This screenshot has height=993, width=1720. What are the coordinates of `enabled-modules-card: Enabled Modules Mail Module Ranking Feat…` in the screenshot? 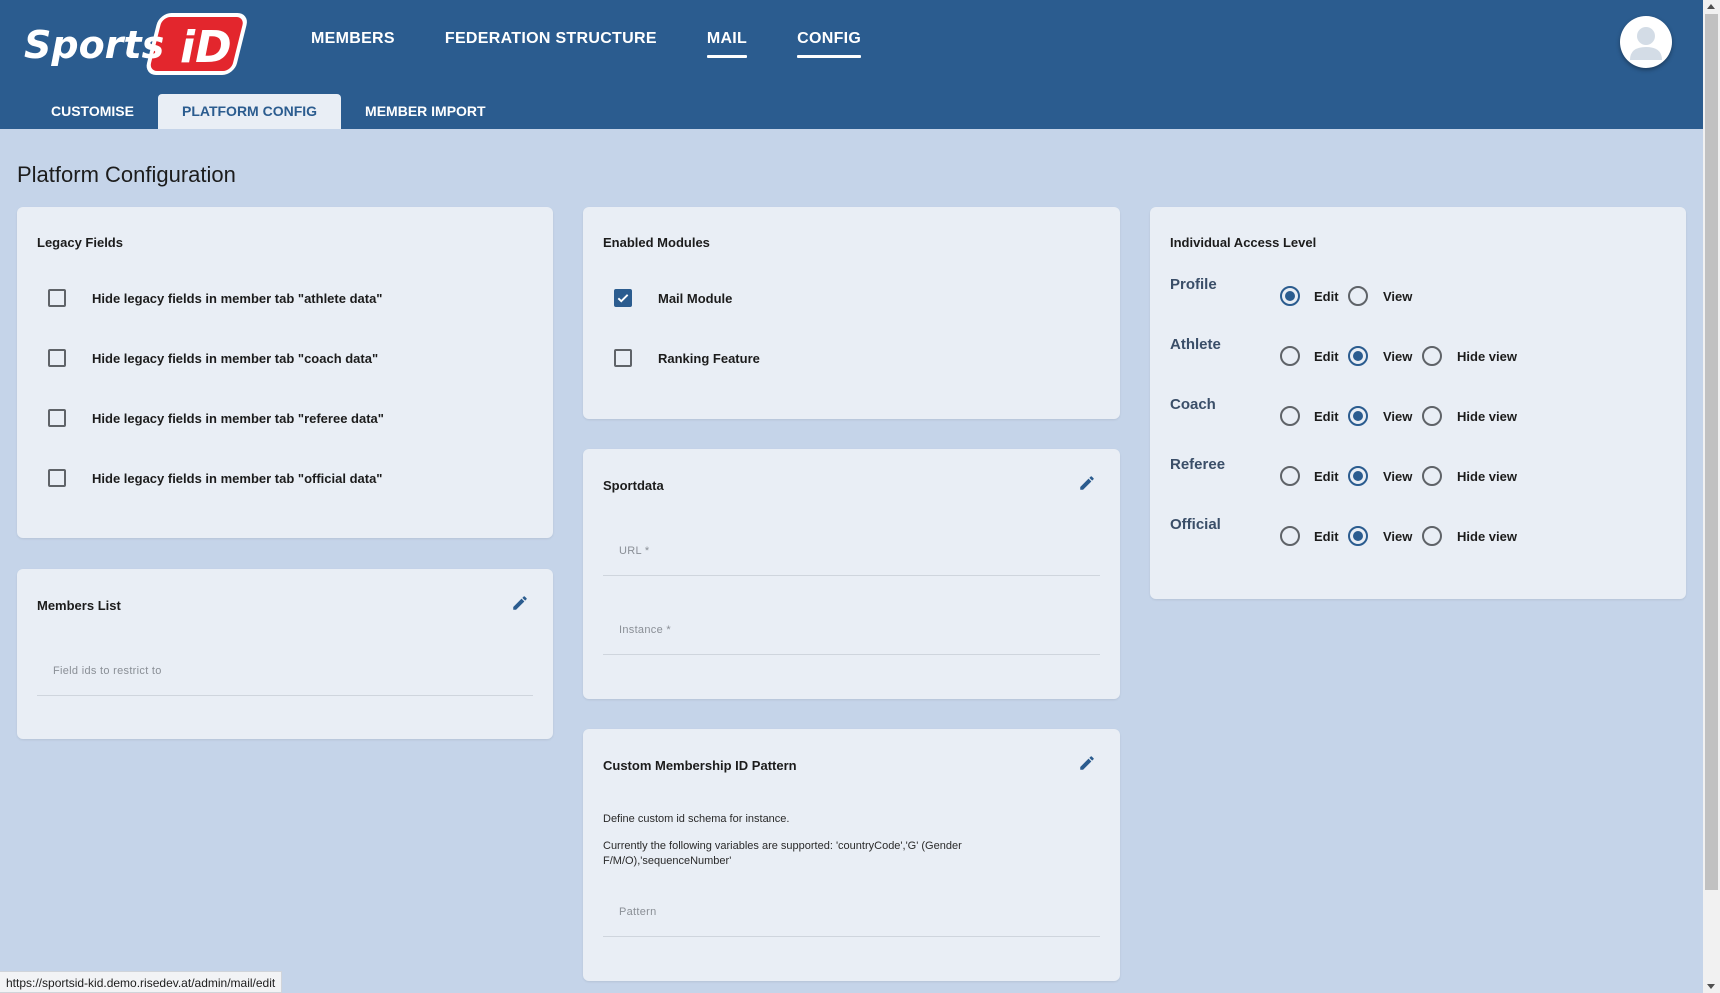 It's located at (851, 313).